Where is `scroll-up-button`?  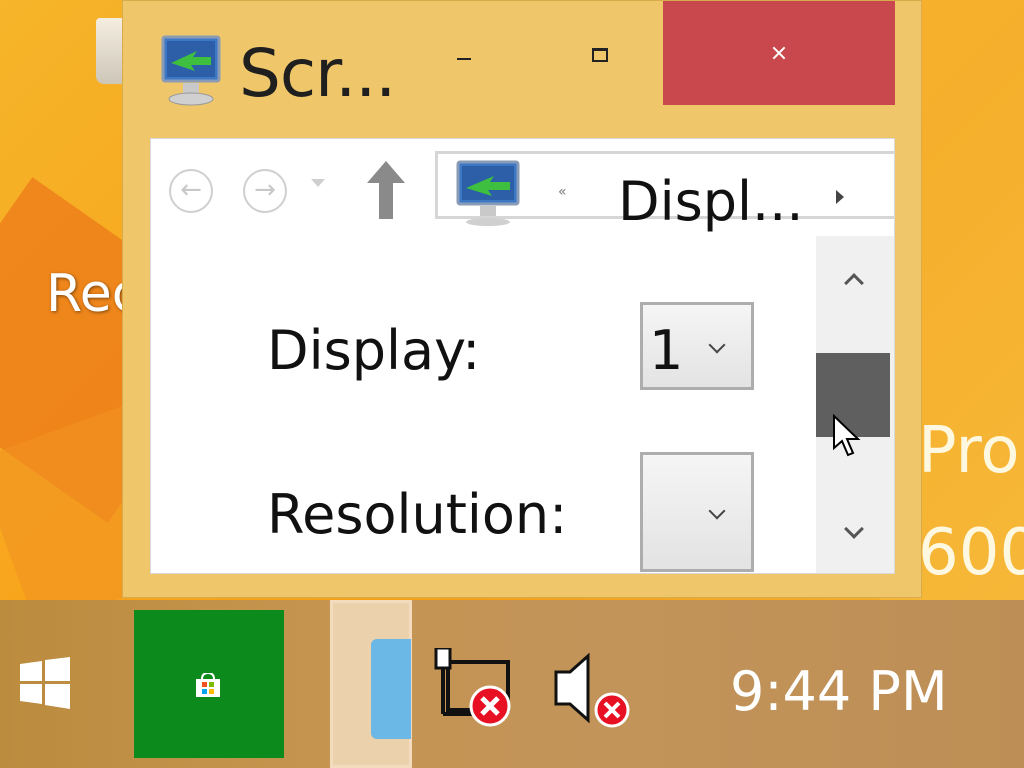 scroll-up-button is located at coordinates (855, 280).